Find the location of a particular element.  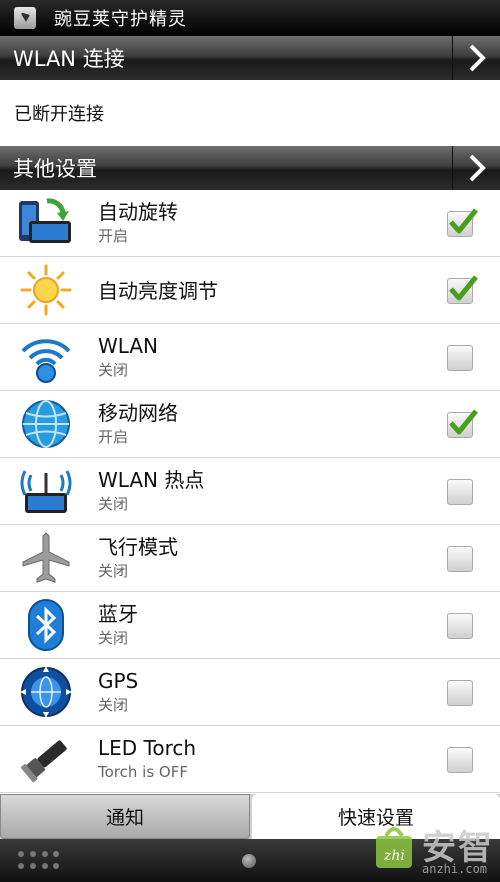

airplane-icon is located at coordinates (46, 558).